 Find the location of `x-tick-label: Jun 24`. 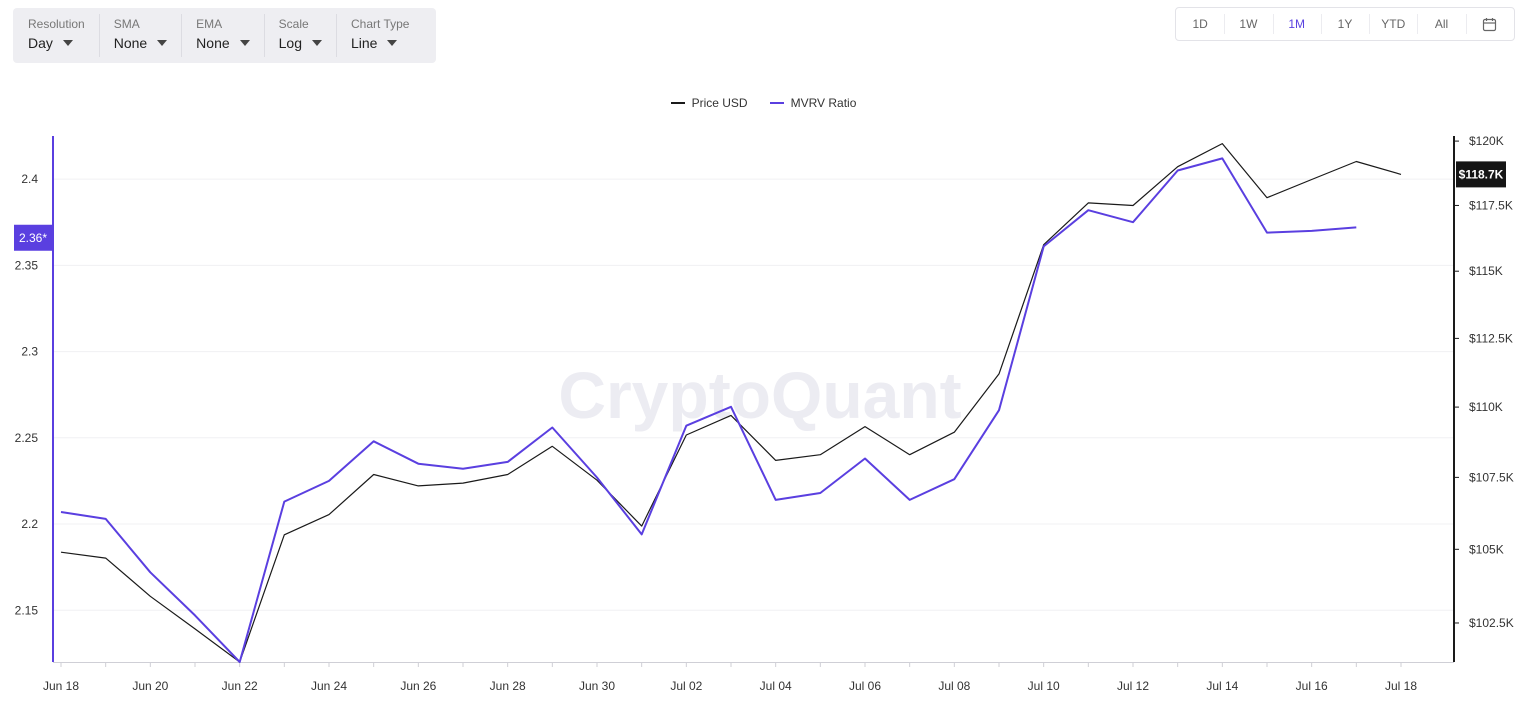

x-tick-label: Jun 24 is located at coordinates (329, 686).